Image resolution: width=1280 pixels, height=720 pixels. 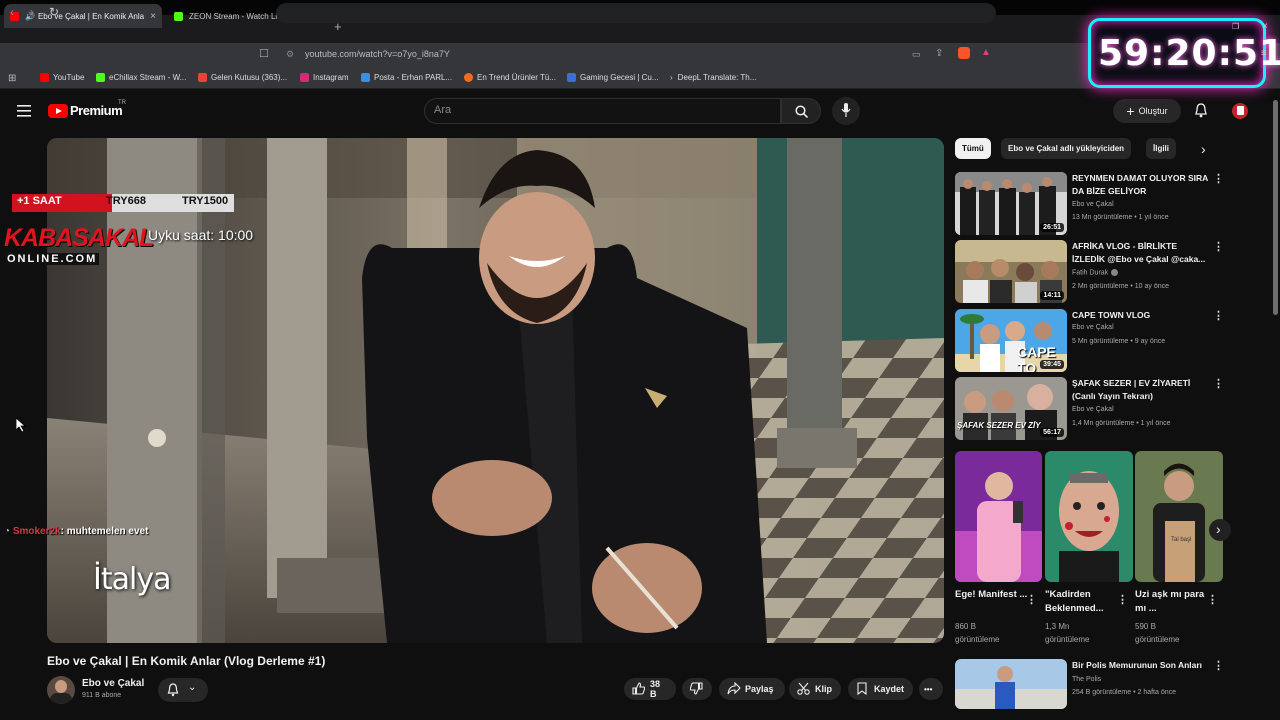 I want to click on short-image, so click(x=1179, y=516).